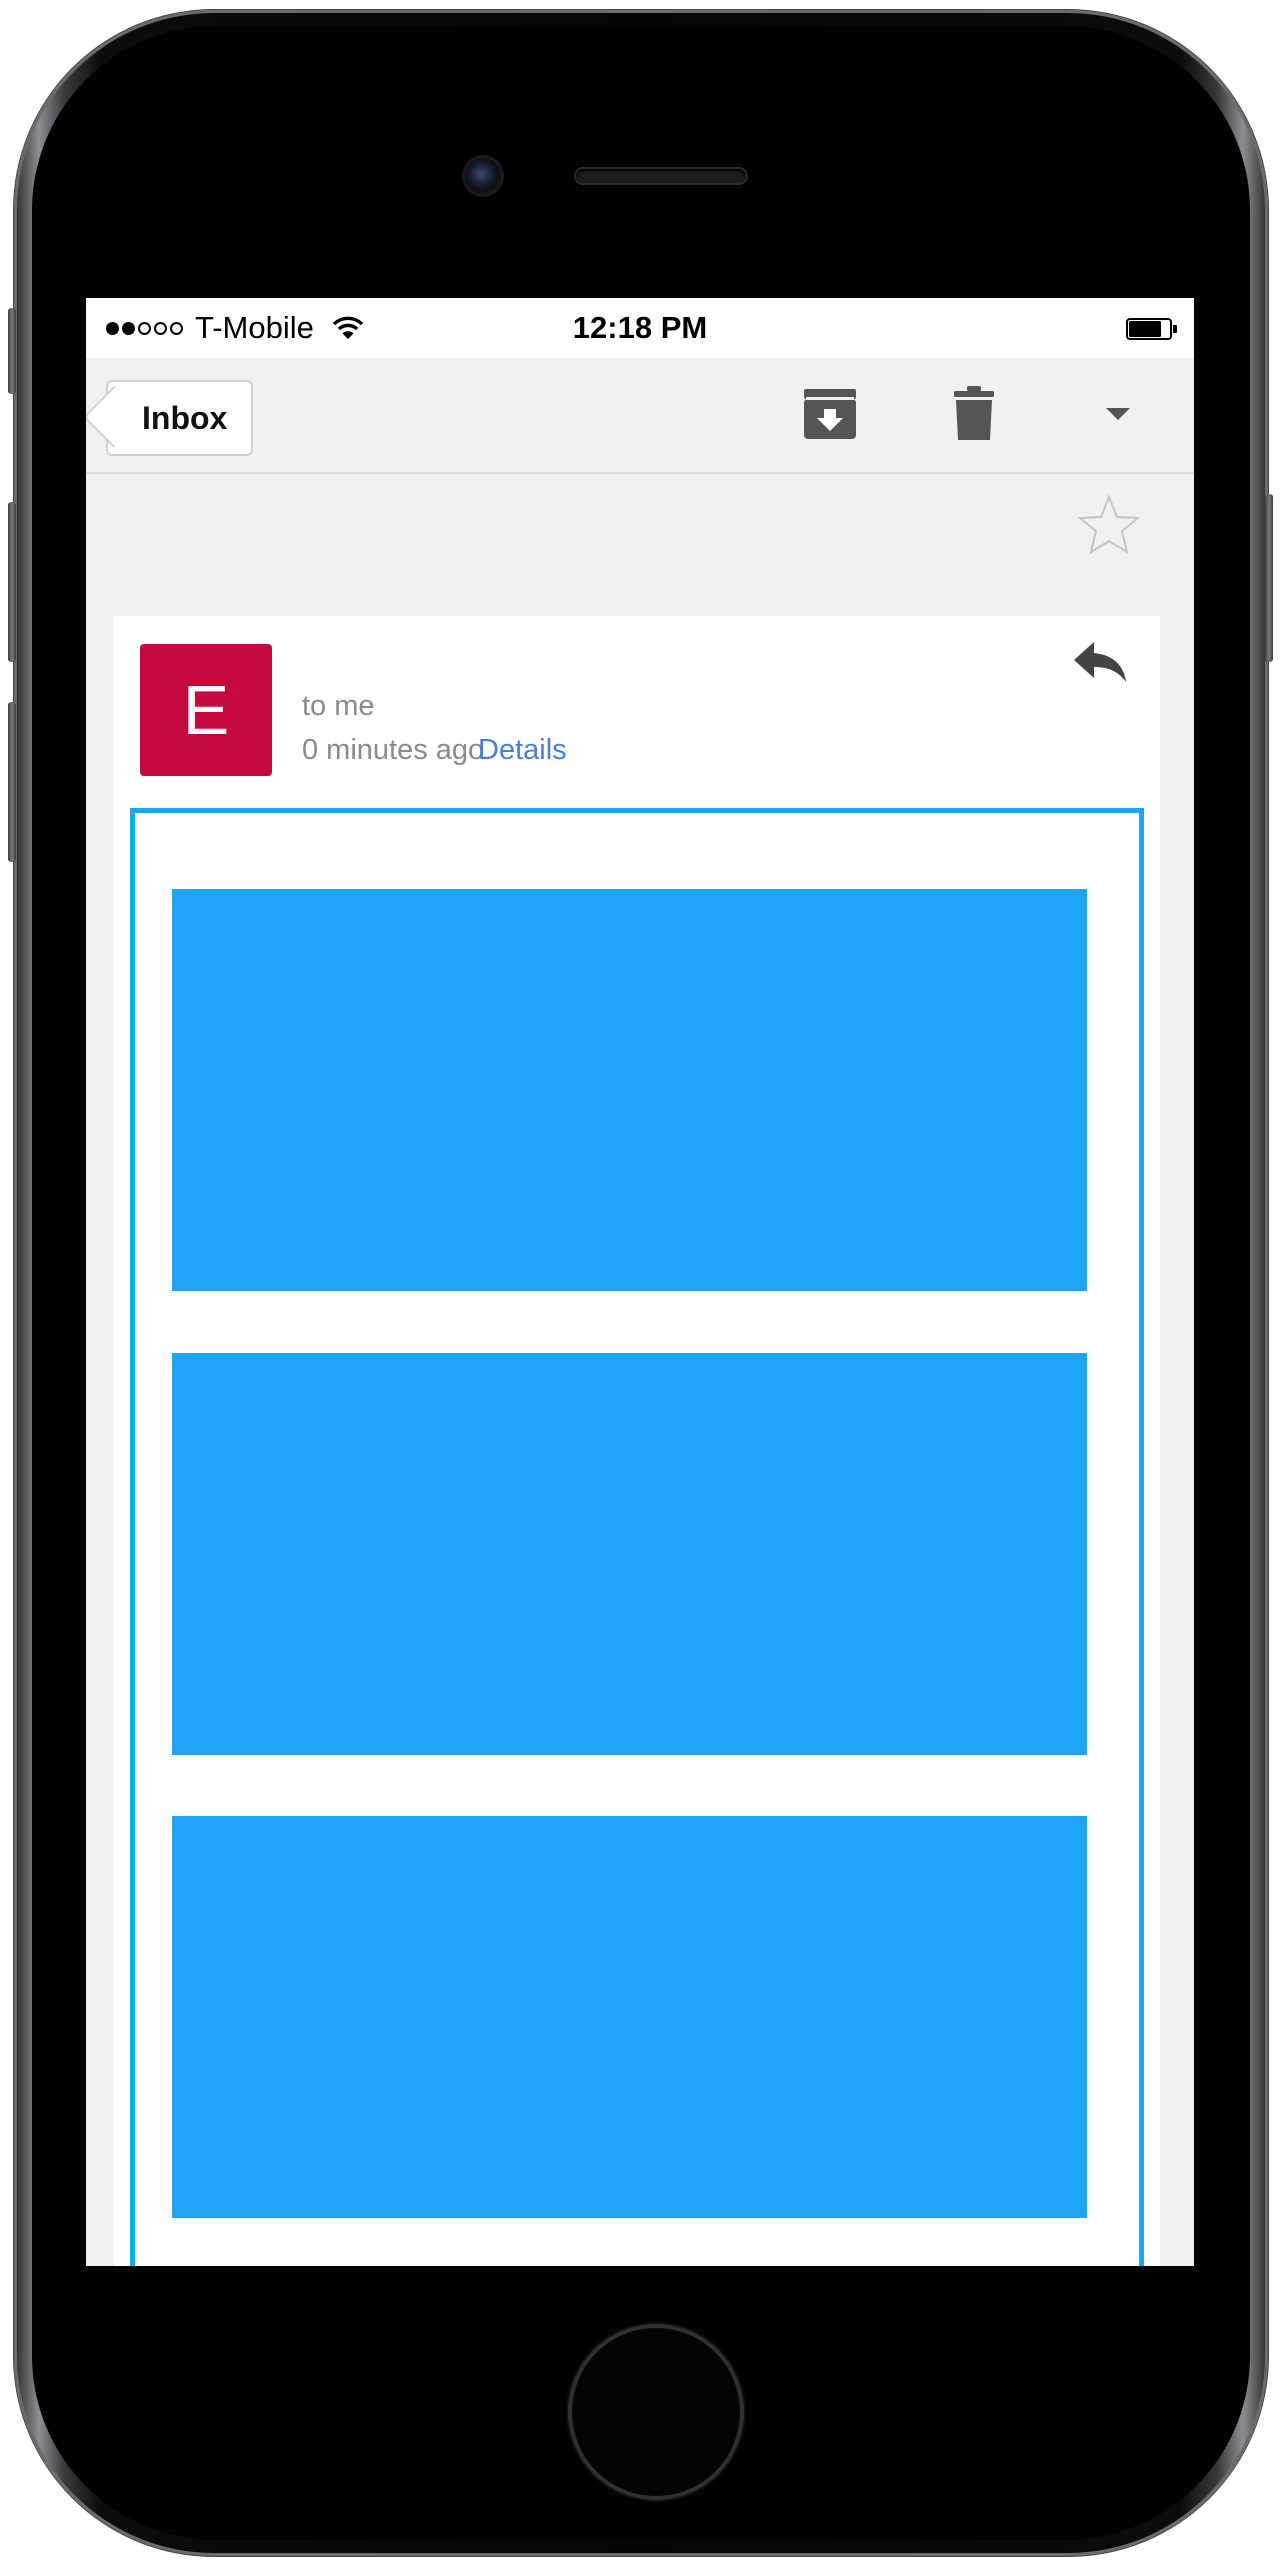 The image size is (1281, 2565). I want to click on status-time: 12:18 PM, so click(640, 327).